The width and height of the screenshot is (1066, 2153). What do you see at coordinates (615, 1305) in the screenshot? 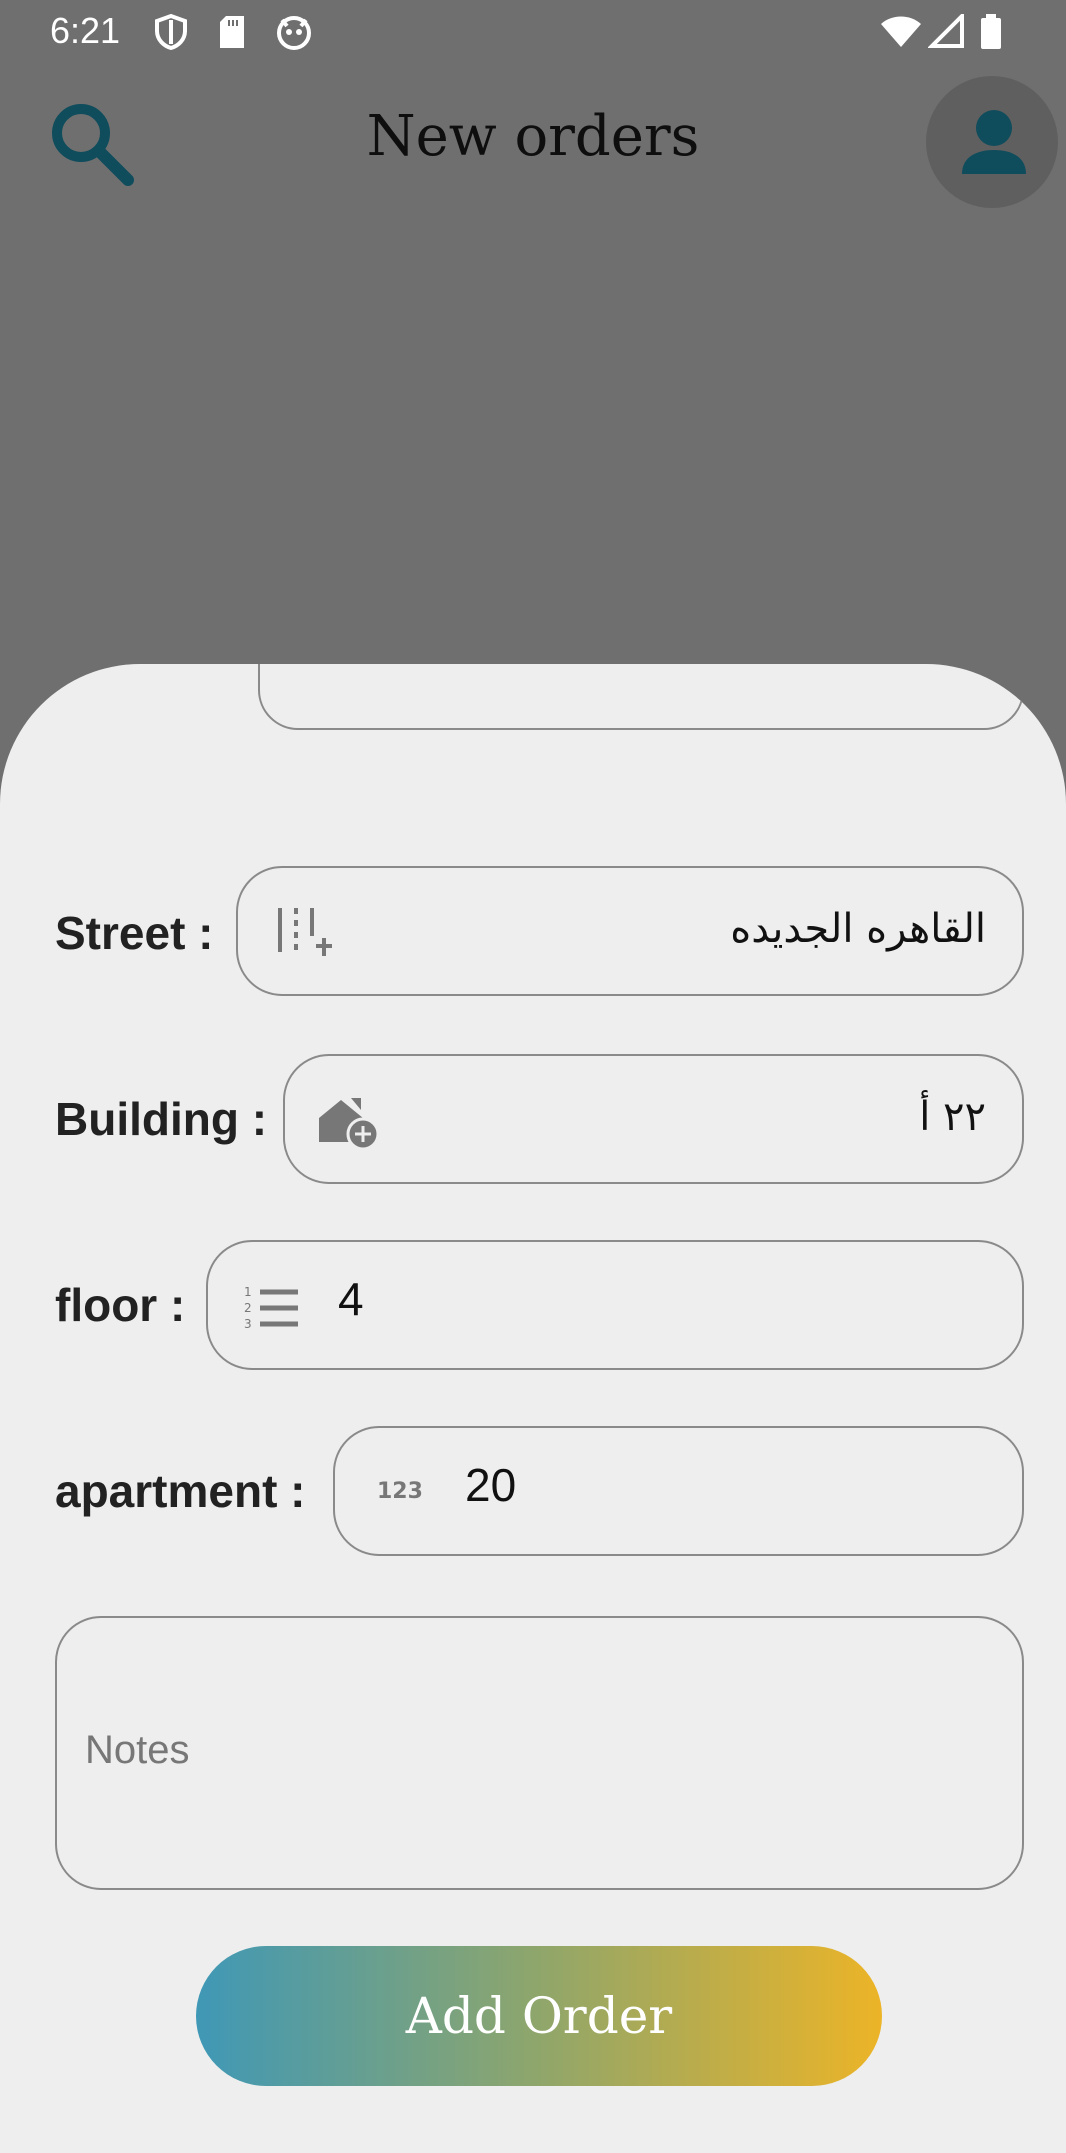
I see `floor-field: 1 2 3 4` at bounding box center [615, 1305].